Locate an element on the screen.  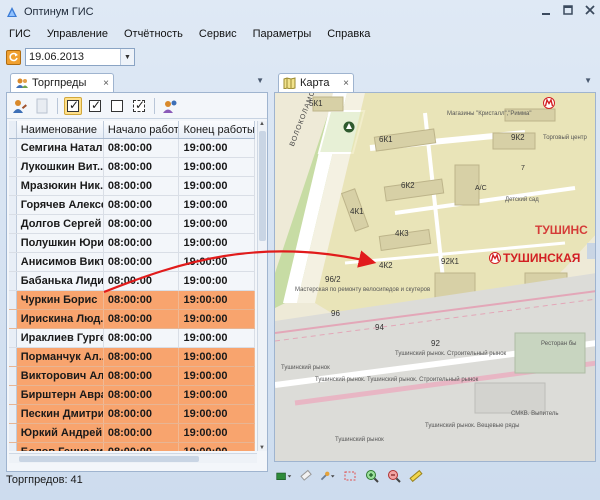
scrollbar-thumb is located at coordinates (262, 186).